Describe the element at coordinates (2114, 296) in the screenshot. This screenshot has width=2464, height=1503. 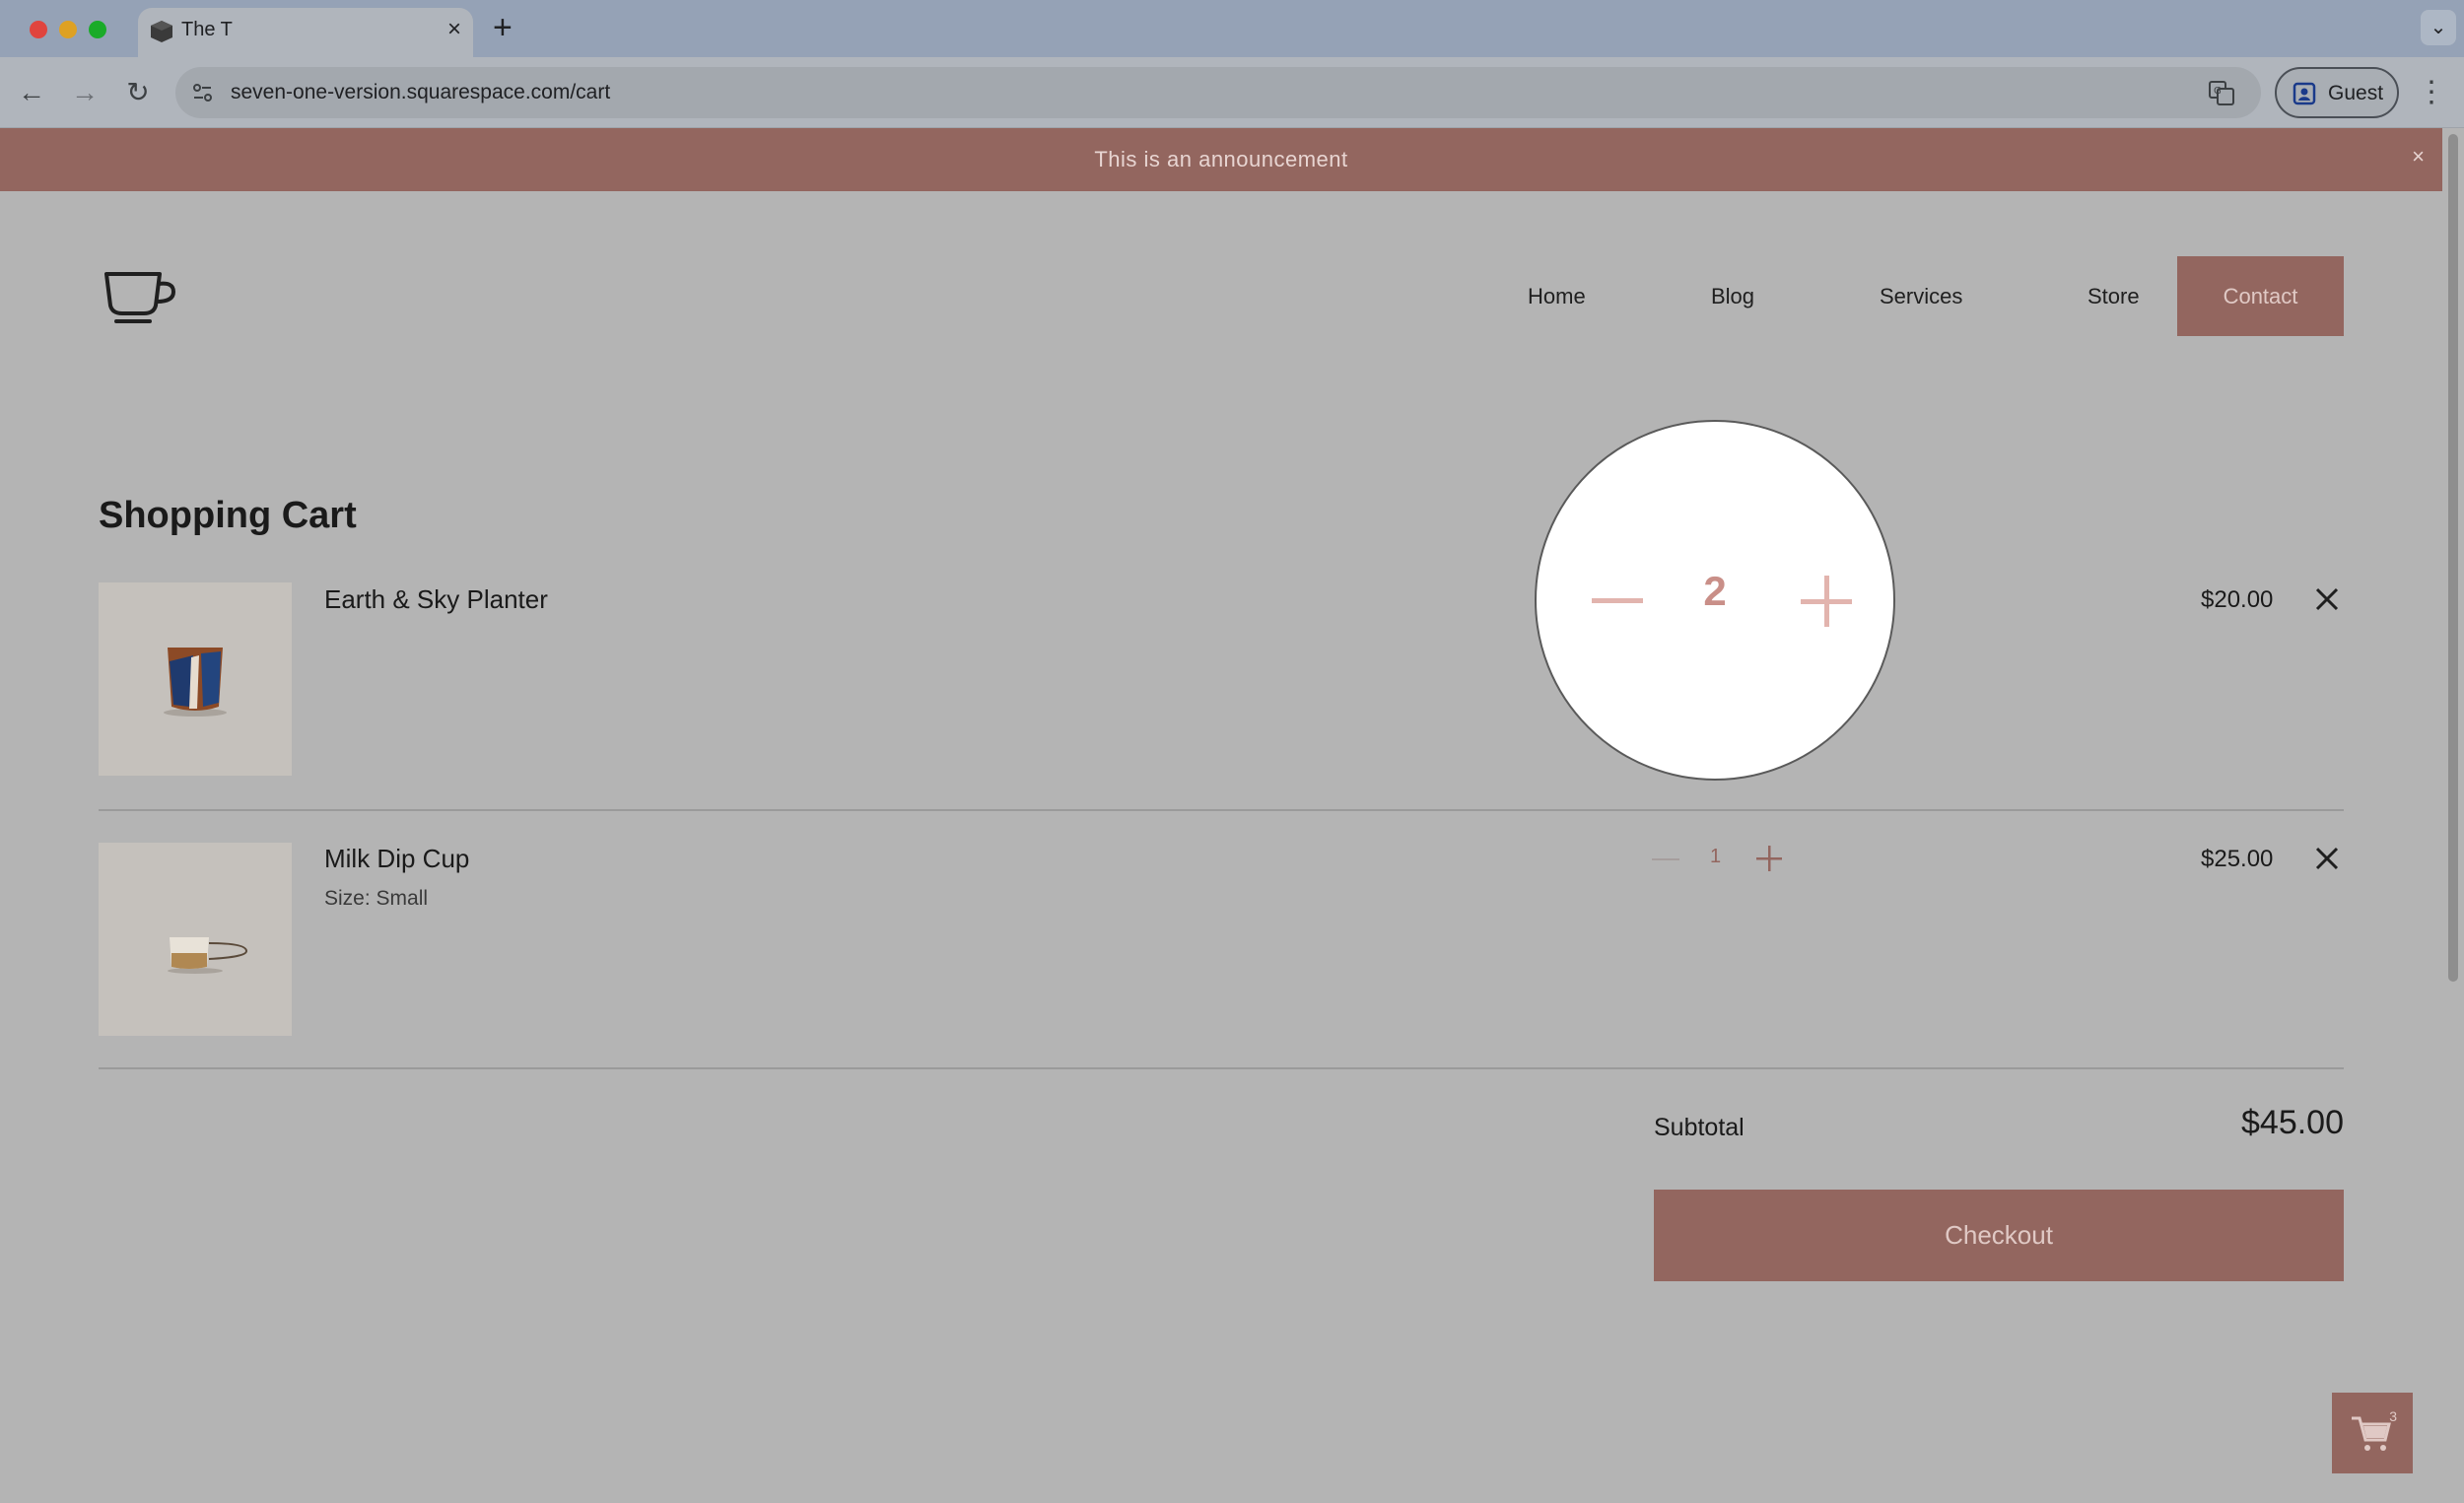
I see `nav-store: Store` at that location.